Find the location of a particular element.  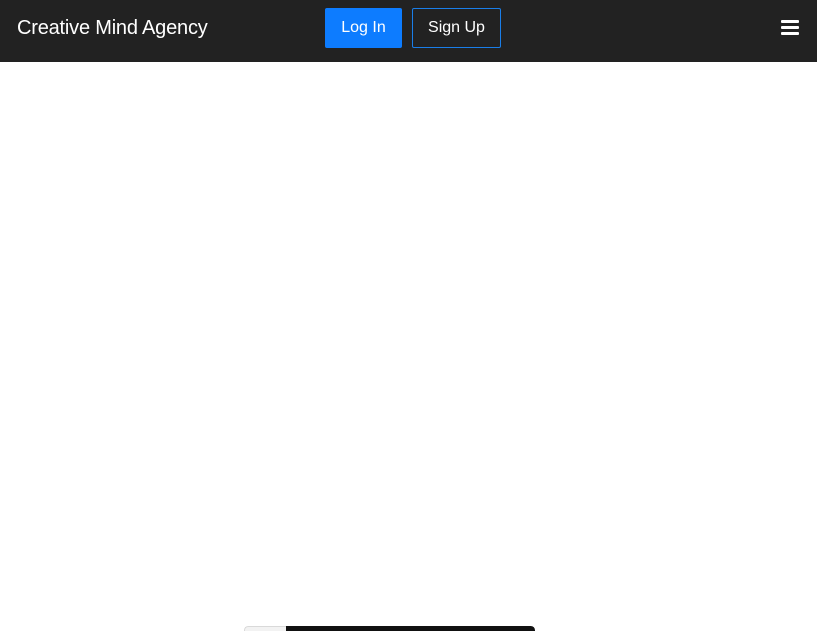

top-navbar: Creative Mind Agency Log In Sign Up is located at coordinates (408, 31).